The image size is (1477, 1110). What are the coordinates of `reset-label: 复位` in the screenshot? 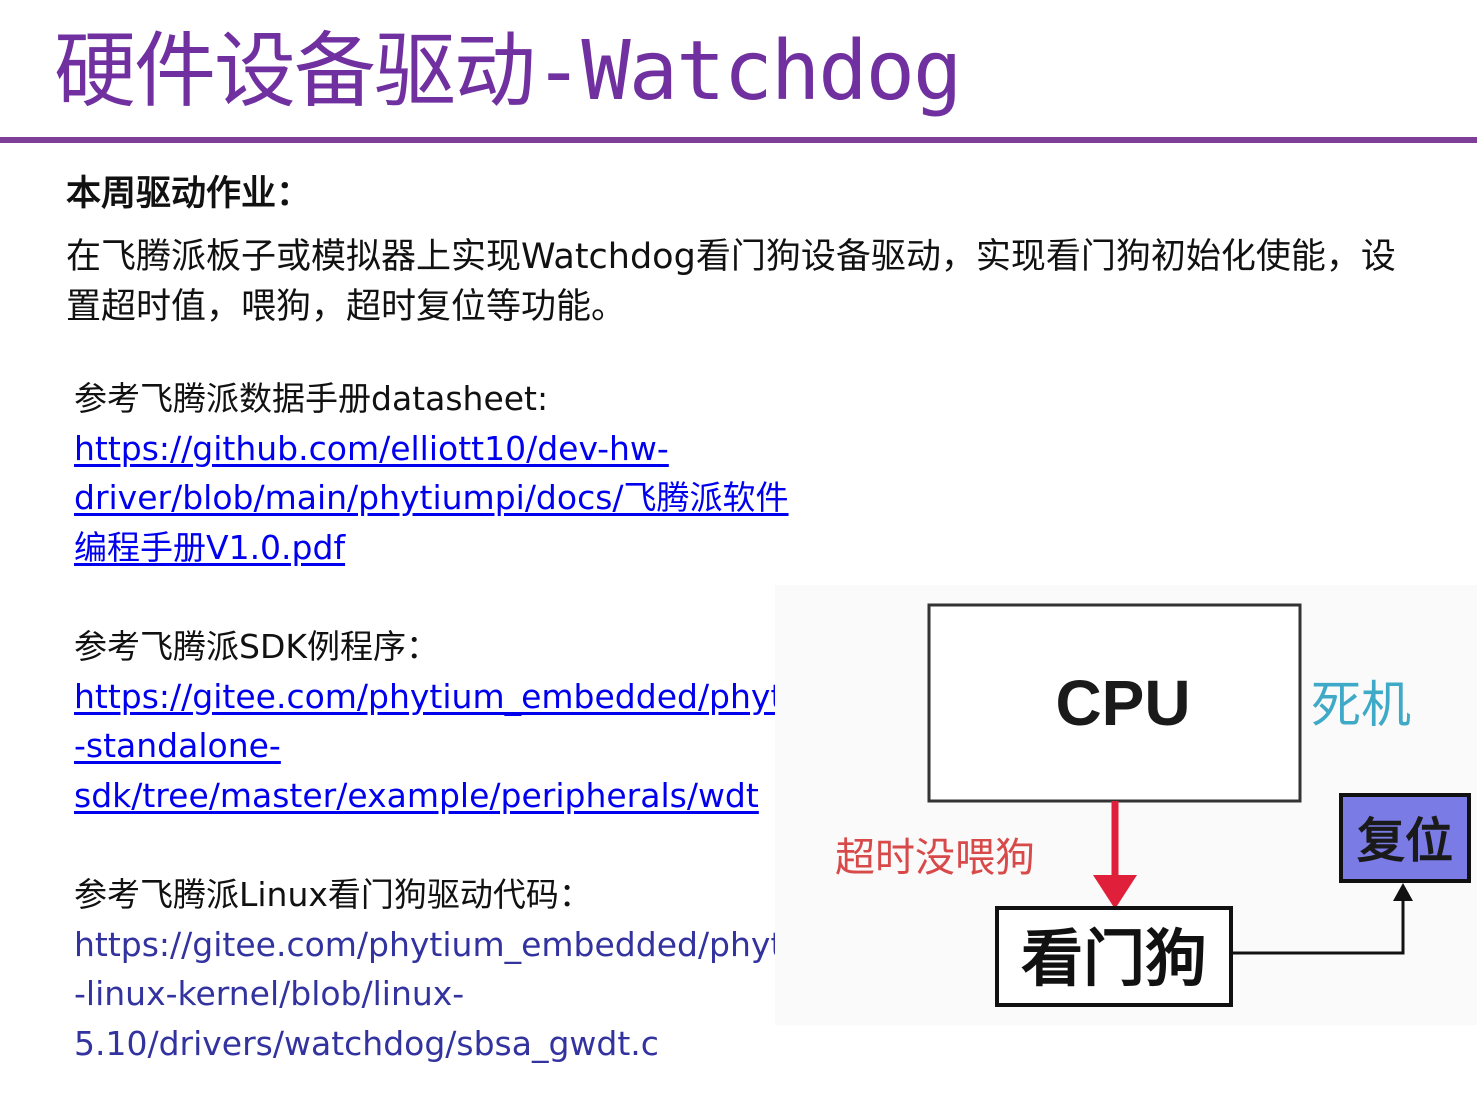 It's located at (1405, 841).